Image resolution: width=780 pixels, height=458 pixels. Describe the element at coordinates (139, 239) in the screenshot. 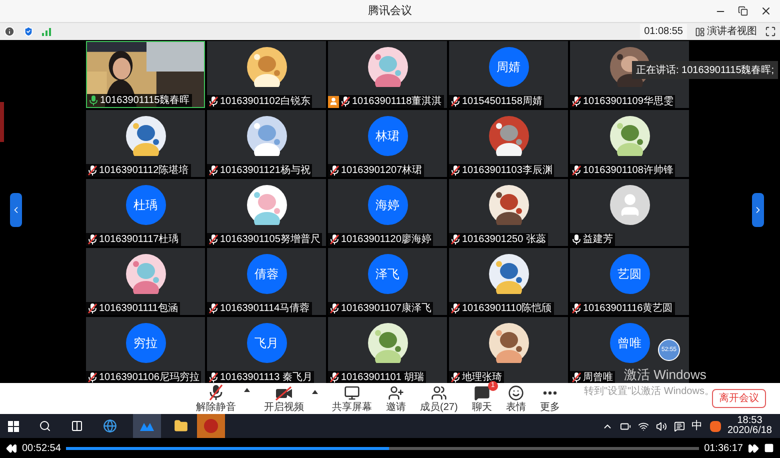

I see `participant-name: 10163901117杜瑀` at that location.